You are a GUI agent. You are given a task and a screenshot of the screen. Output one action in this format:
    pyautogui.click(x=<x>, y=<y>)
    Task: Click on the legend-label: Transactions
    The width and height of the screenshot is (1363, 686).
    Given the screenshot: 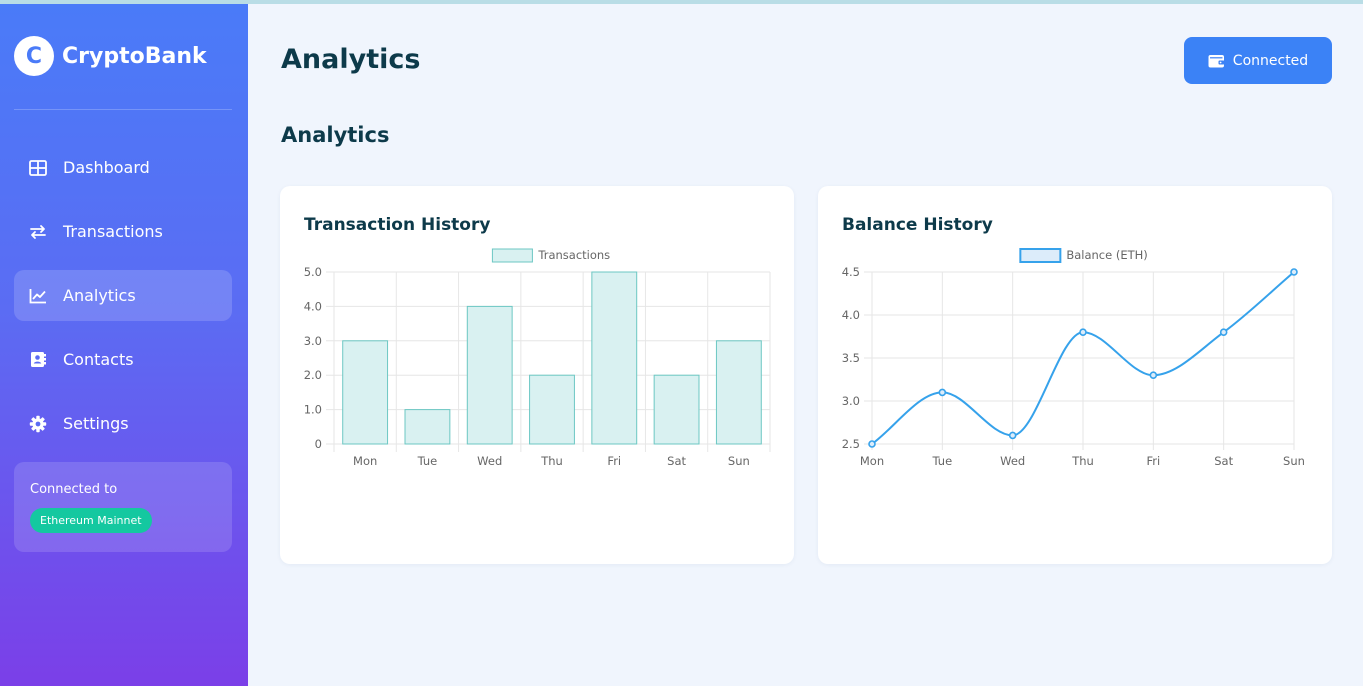 What is the action you would take?
    pyautogui.click(x=573, y=255)
    